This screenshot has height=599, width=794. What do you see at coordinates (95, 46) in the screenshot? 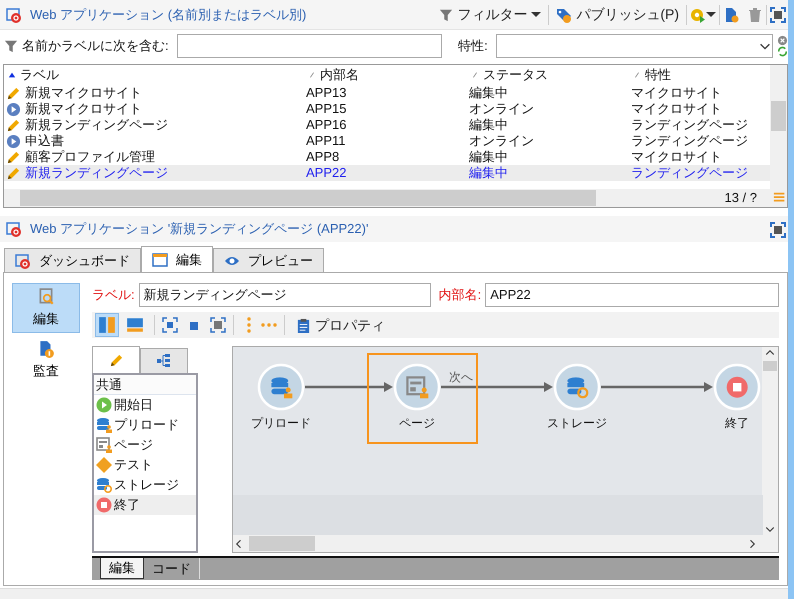
I see `filter-label: 名前かラベルに次を含む:` at bounding box center [95, 46].